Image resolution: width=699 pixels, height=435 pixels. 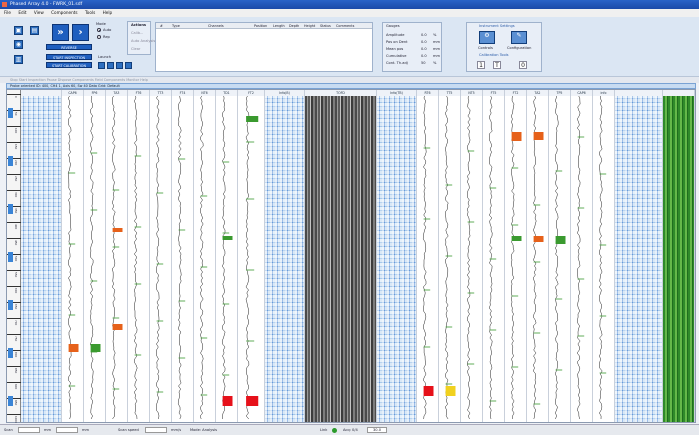 What do you see at coordinates (16, 420) in the screenshot?
I see `ruler-label: 1000` at bounding box center [16, 420].